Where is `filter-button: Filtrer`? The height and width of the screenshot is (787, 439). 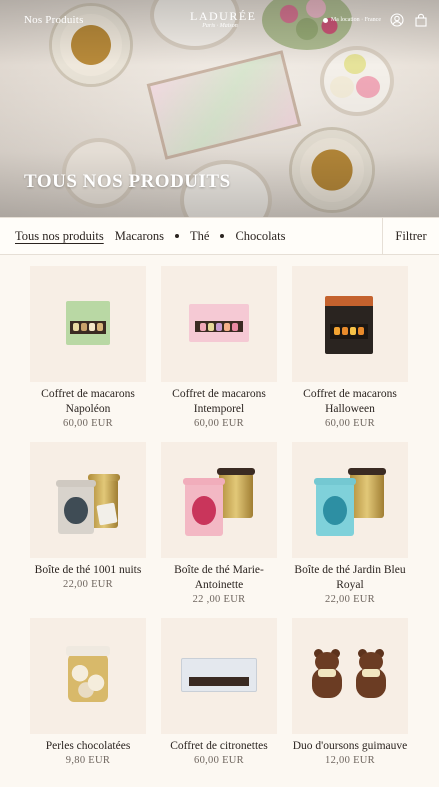
filter-button: Filtrer is located at coordinates (410, 236).